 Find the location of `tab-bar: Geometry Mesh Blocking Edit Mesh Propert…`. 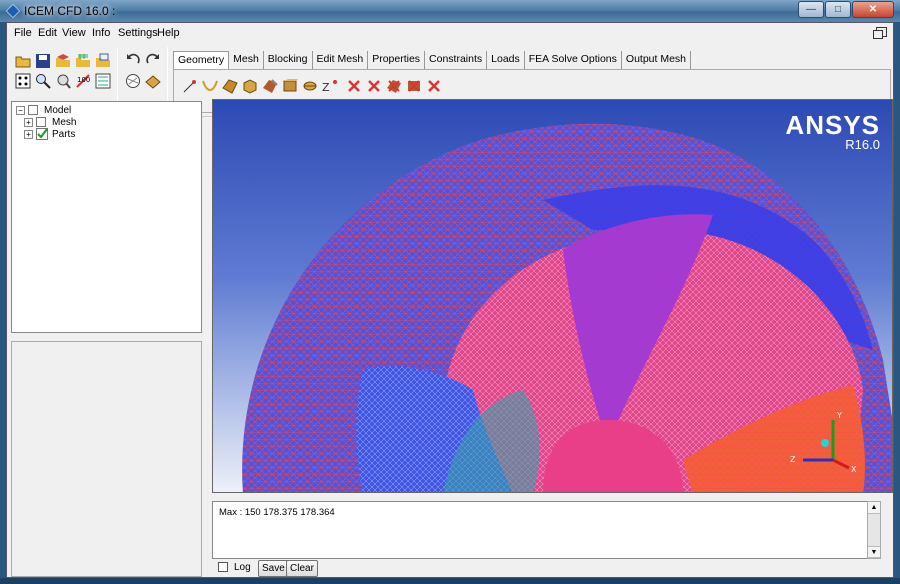

tab-bar: Geometry Mesh Blocking Edit Mesh Propert… is located at coordinates (432, 60).